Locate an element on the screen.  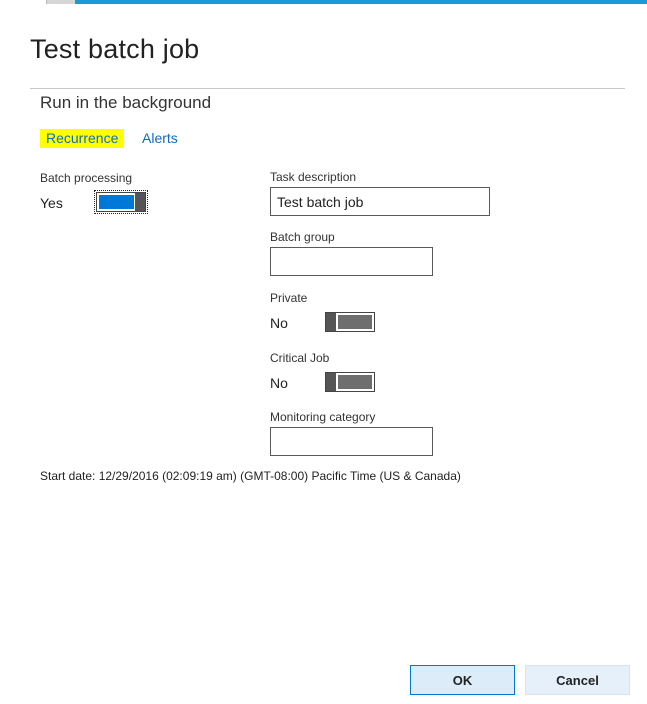
tab-recurrence: Recurrence is located at coordinates (82, 138).